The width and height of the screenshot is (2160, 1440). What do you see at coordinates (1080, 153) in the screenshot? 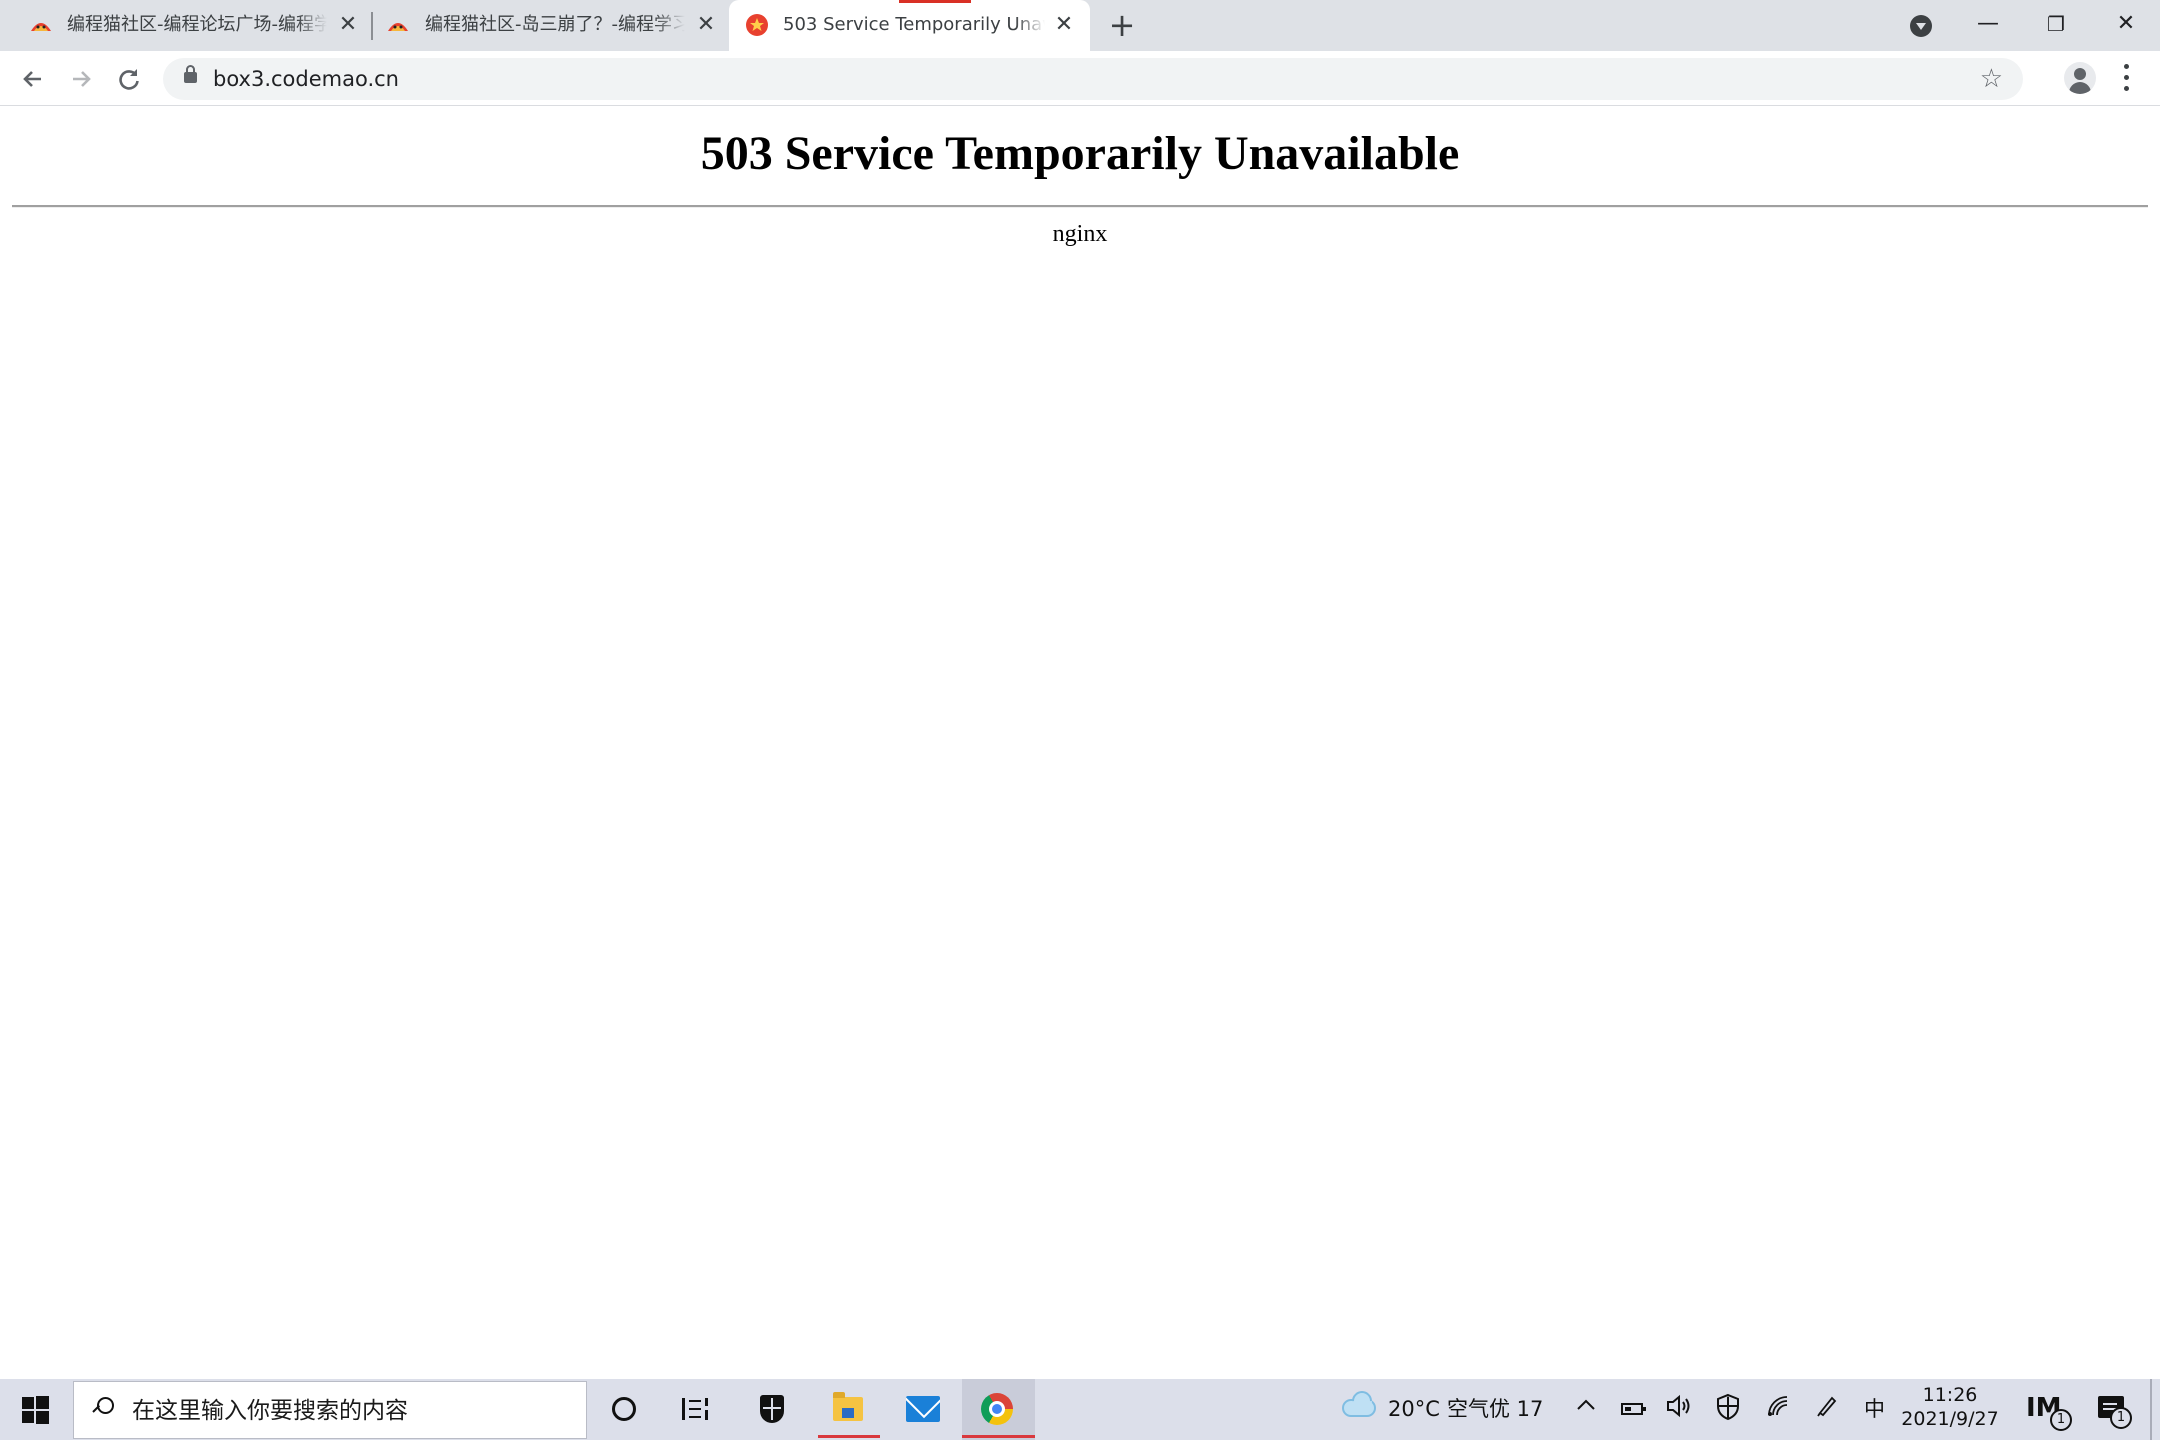
I see `error-heading: 503 Service Temporarily Unavailable` at bounding box center [1080, 153].